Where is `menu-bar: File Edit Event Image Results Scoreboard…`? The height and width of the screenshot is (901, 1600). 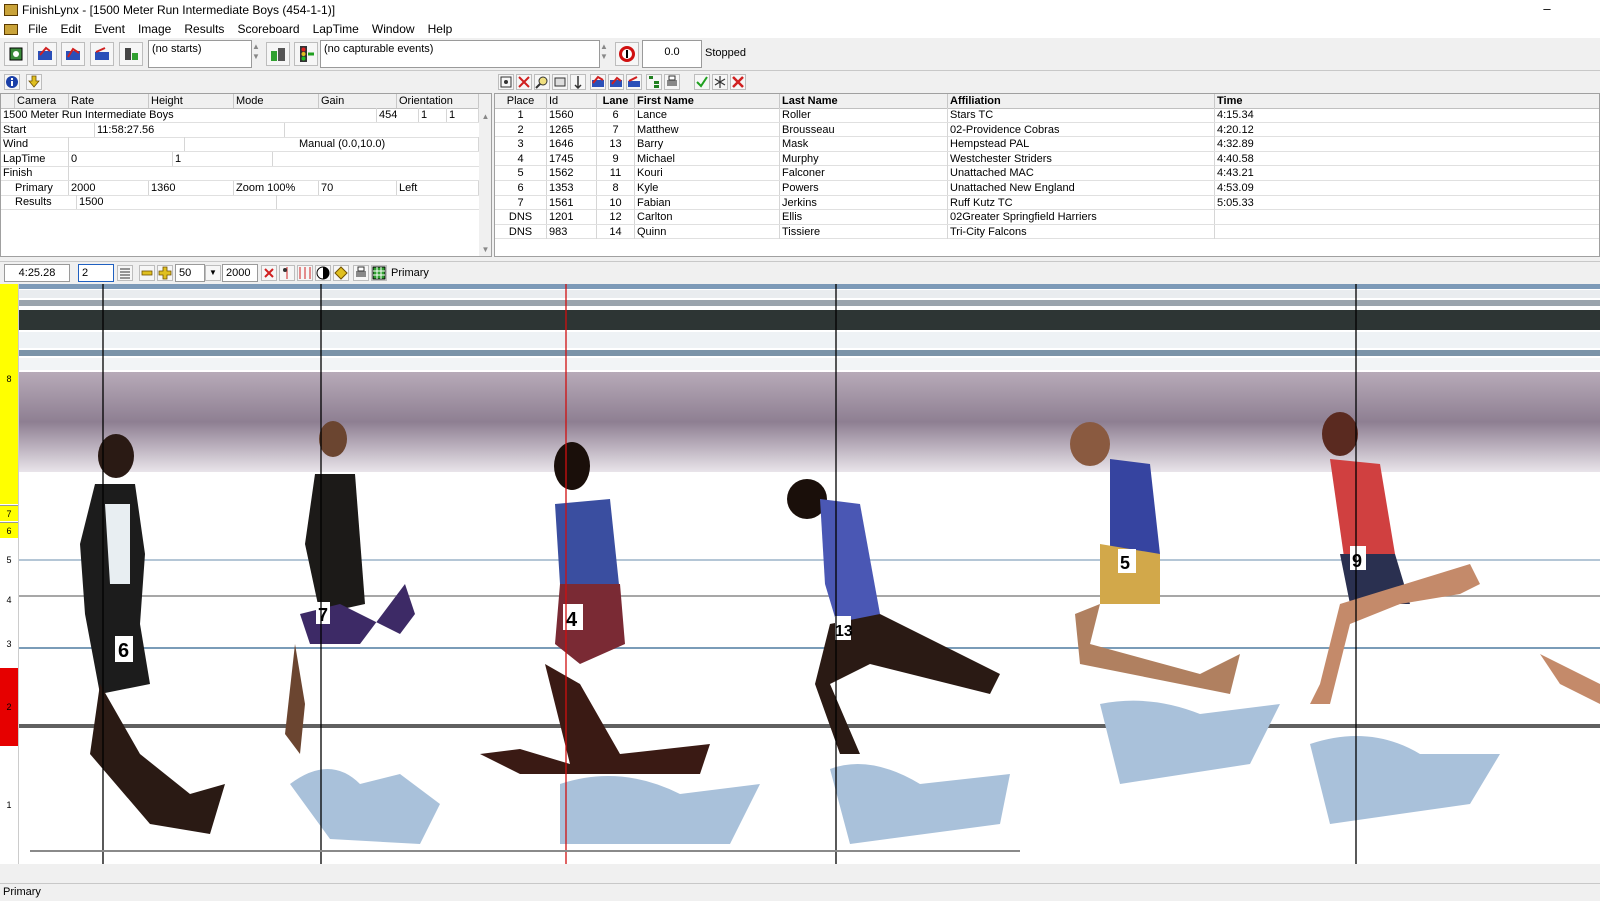
menu-bar: File Edit Event Image Results Scoreboard… is located at coordinates (800, 29).